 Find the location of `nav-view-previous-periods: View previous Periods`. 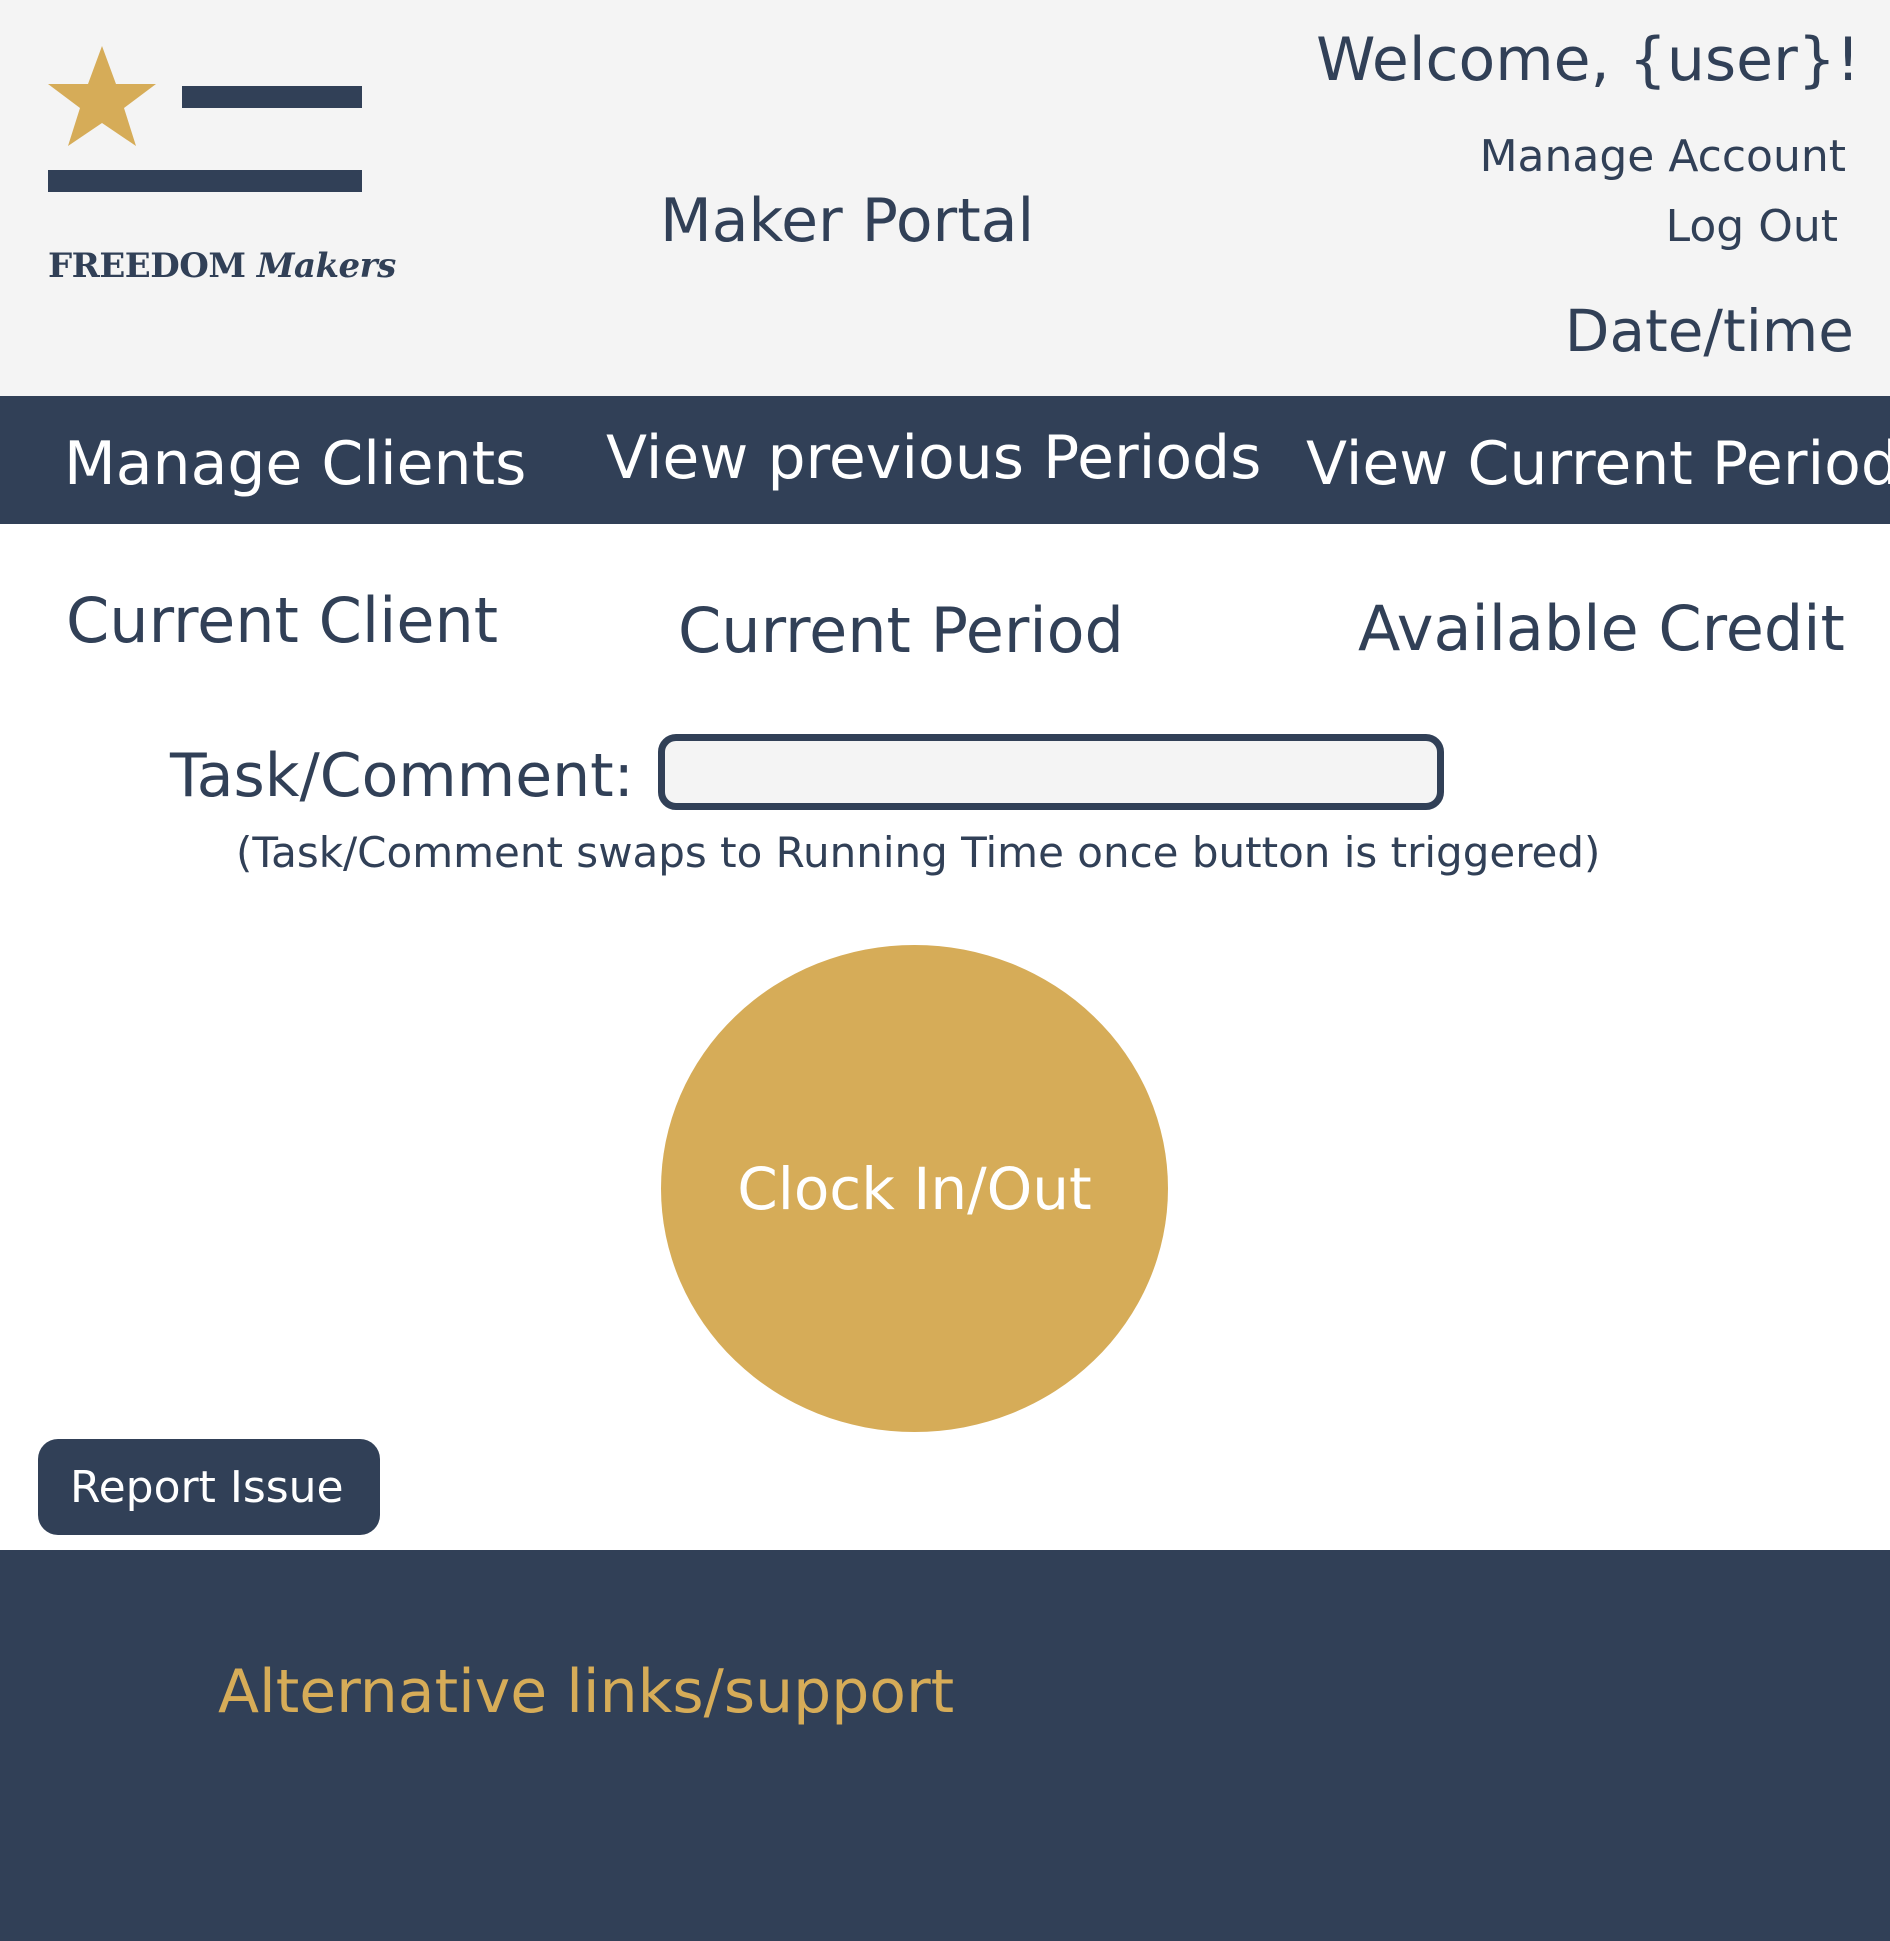

nav-view-previous-periods: View previous Periods is located at coordinates (933, 458).